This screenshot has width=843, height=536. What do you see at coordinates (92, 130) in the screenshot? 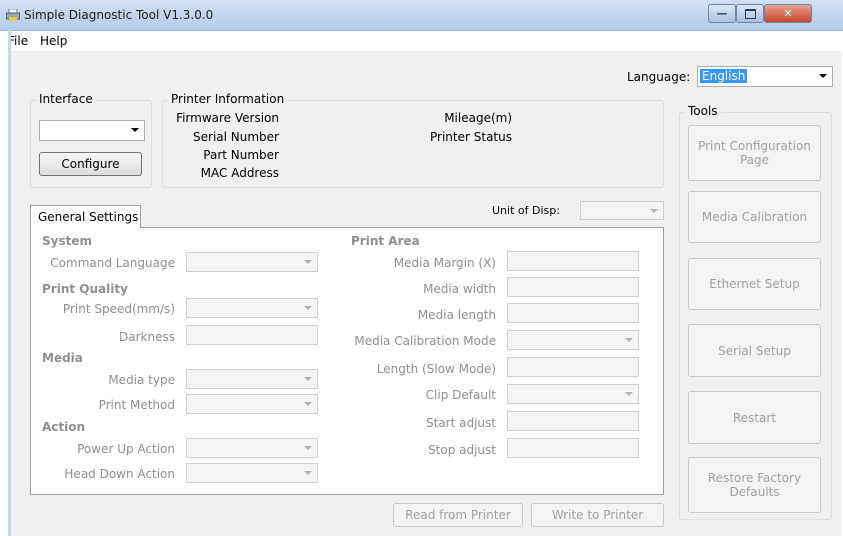
I see `interface-select` at bounding box center [92, 130].